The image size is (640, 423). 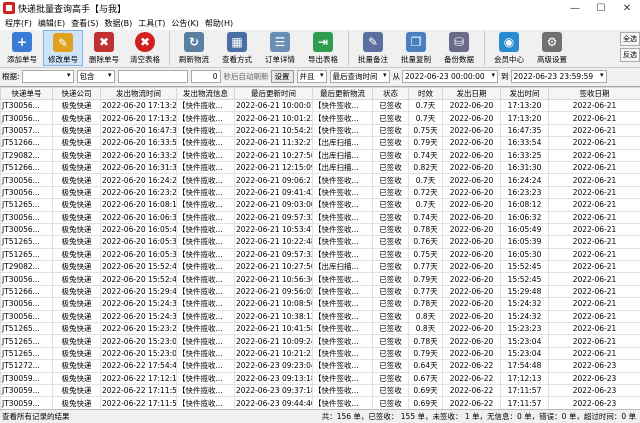 What do you see at coordinates (373, 48) in the screenshot?
I see `toolbar-button-8: ✎ 批量备注` at bounding box center [373, 48].